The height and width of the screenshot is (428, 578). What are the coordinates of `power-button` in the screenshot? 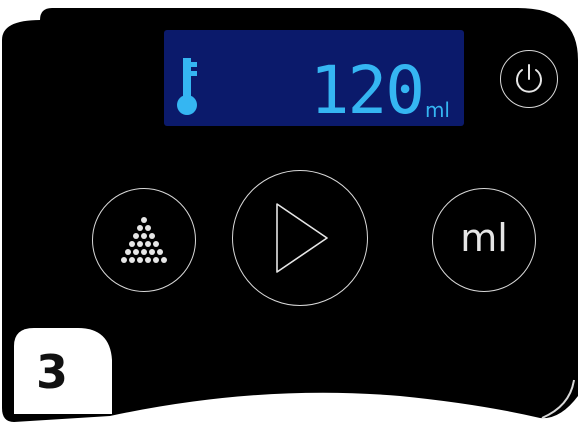 It's located at (529, 79).